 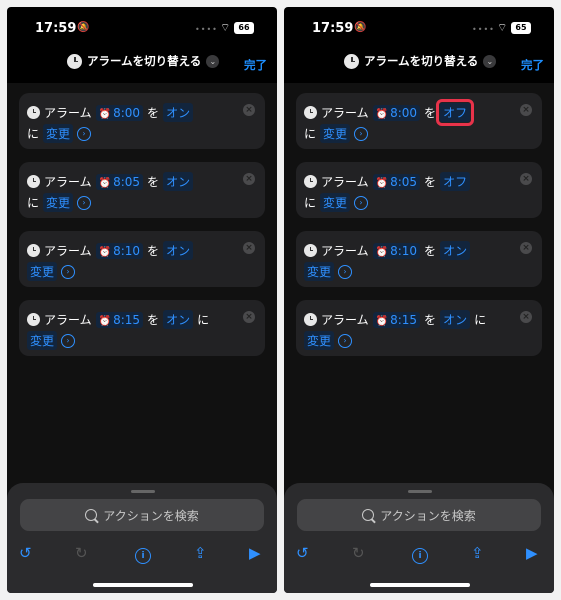 I want to click on action-card: アラーム ⏰ 8:00 を オフ に 変更 › ×, so click(x=419, y=121).